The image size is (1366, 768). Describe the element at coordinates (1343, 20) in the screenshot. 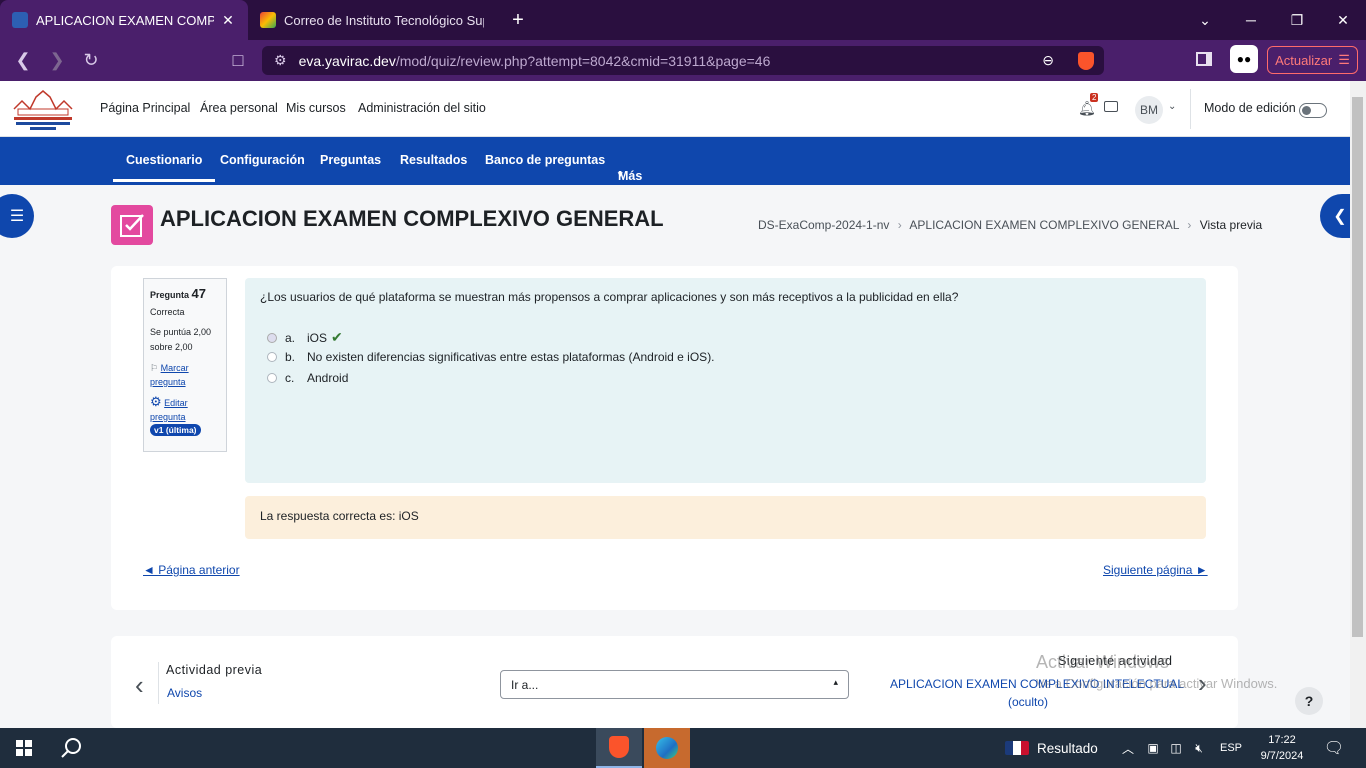

I see `close-window-icon: ✕` at that location.